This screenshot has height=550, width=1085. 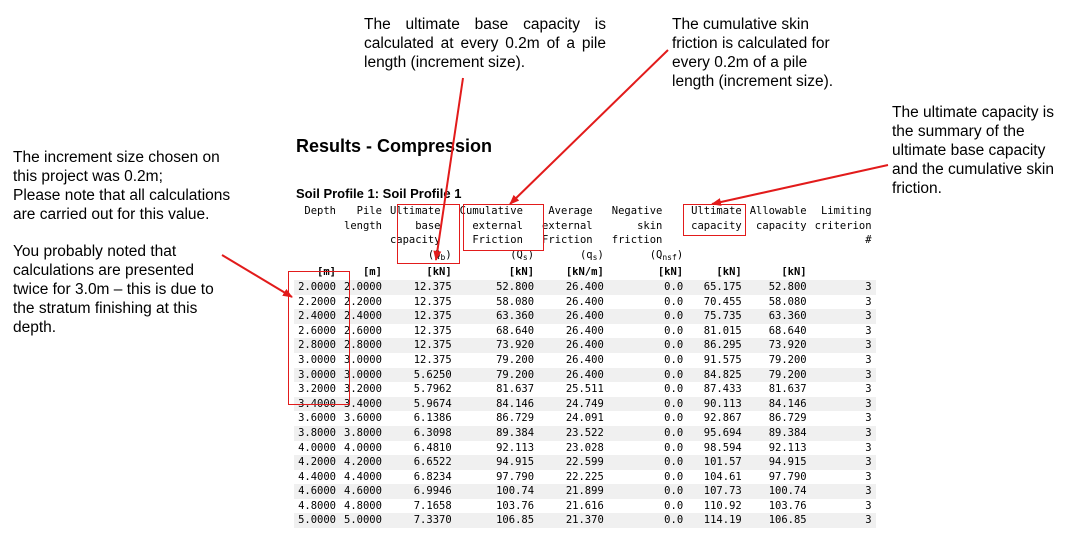 What do you see at coordinates (800, 185) in the screenshot?
I see `arrow-ultimate-capacity` at bounding box center [800, 185].